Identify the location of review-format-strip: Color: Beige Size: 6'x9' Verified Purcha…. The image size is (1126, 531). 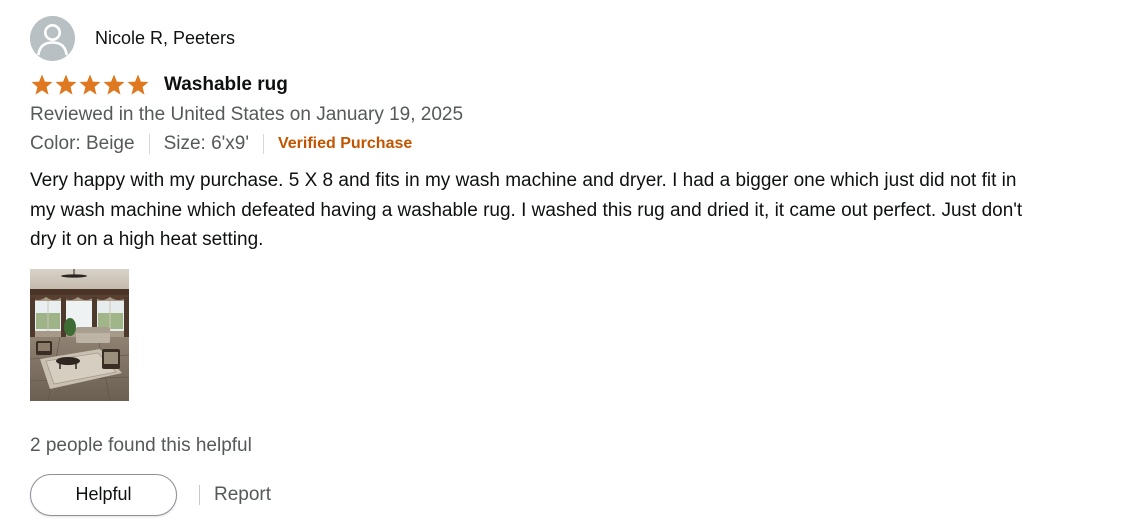
(540, 144).